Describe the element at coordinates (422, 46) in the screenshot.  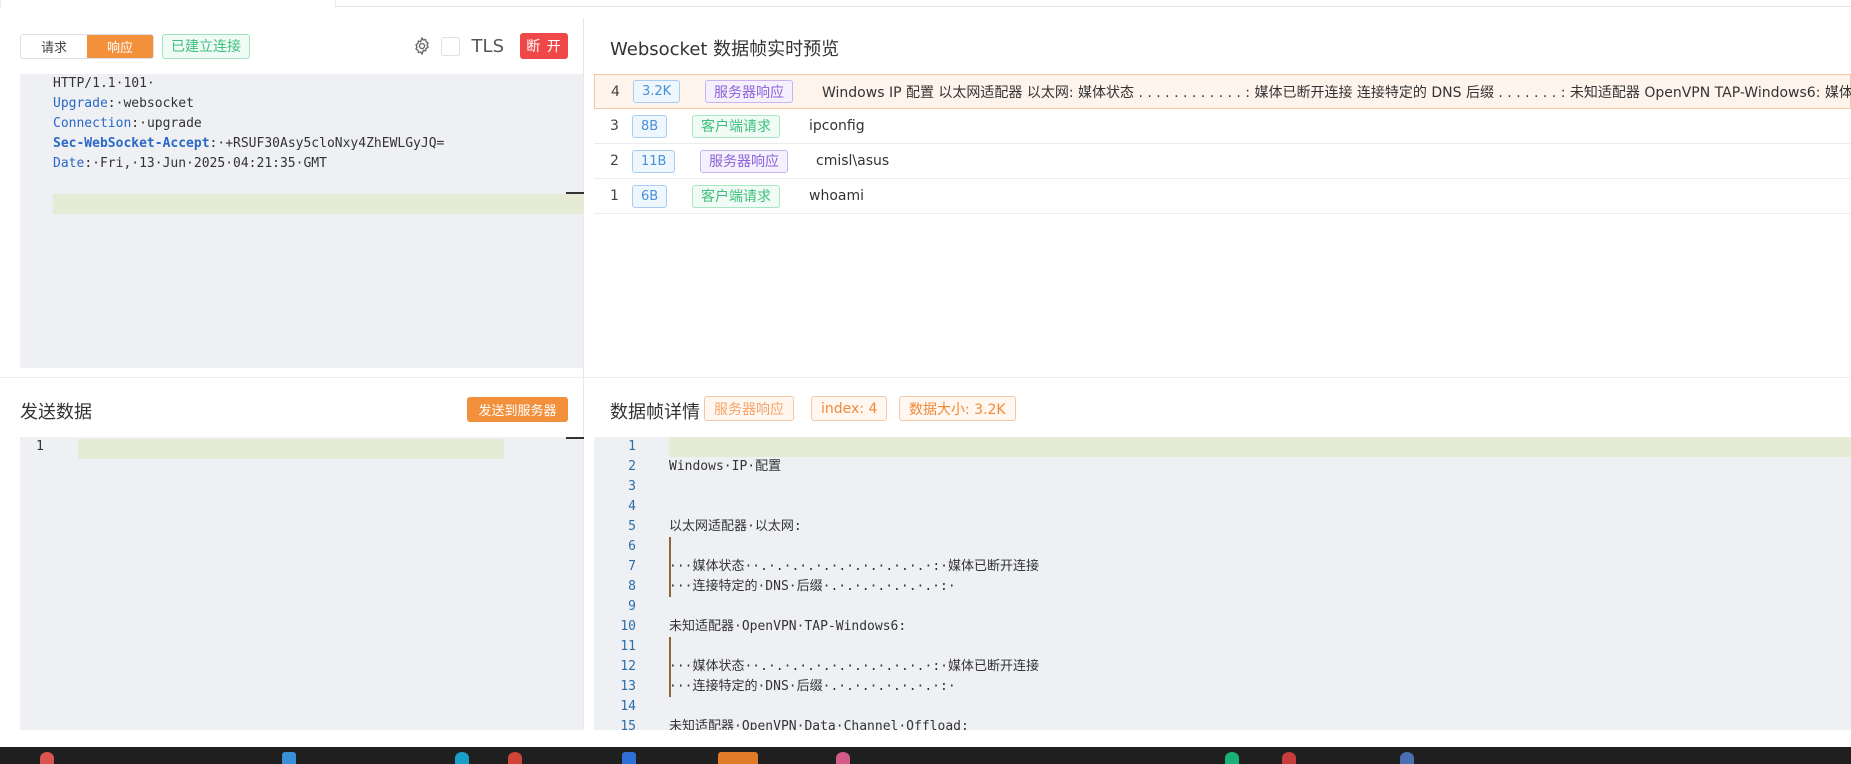
I see `gear-icon` at that location.